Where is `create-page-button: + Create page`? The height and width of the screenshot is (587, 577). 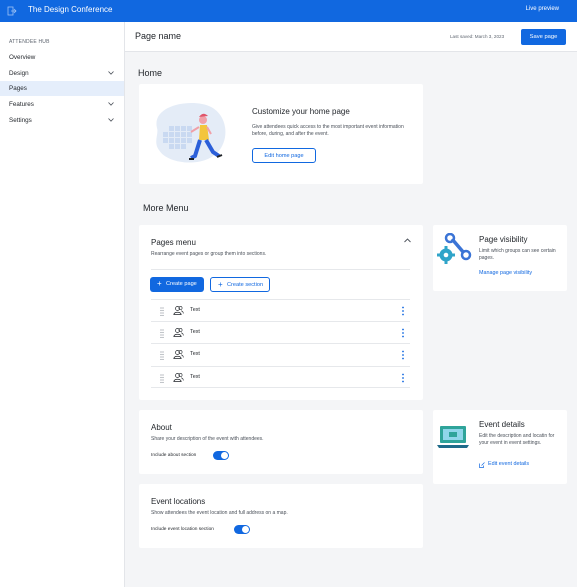 create-page-button: + Create page is located at coordinates (177, 284).